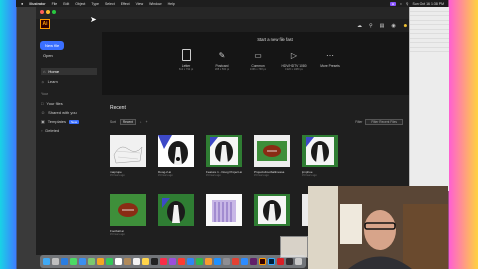  What do you see at coordinates (253, 261) in the screenshot?
I see `slack-icon` at bounding box center [253, 261].